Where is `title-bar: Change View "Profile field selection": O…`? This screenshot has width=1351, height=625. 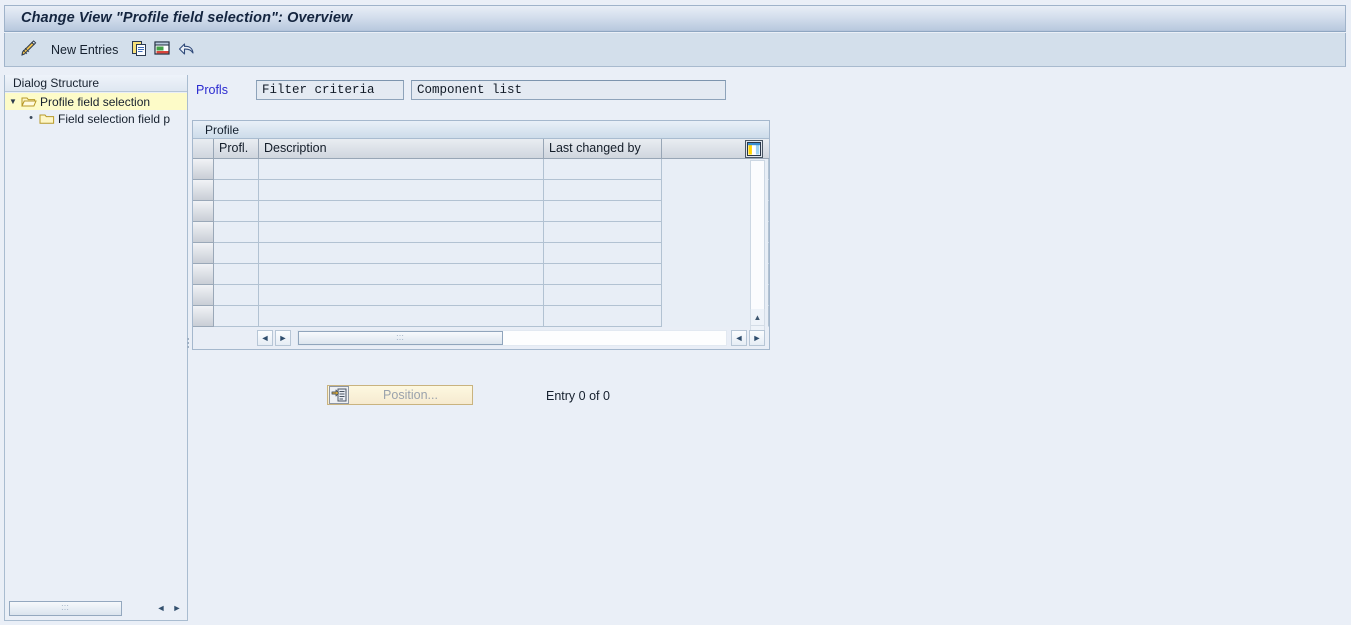 title-bar: Change View "Profile field selection": O… is located at coordinates (675, 18).